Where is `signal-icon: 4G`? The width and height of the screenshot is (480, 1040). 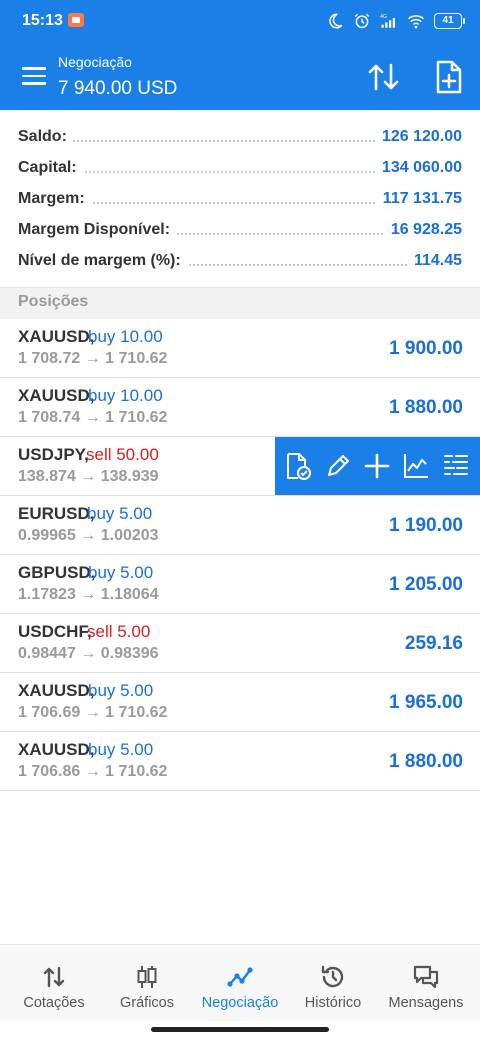
signal-icon: 4G is located at coordinates (387, 21).